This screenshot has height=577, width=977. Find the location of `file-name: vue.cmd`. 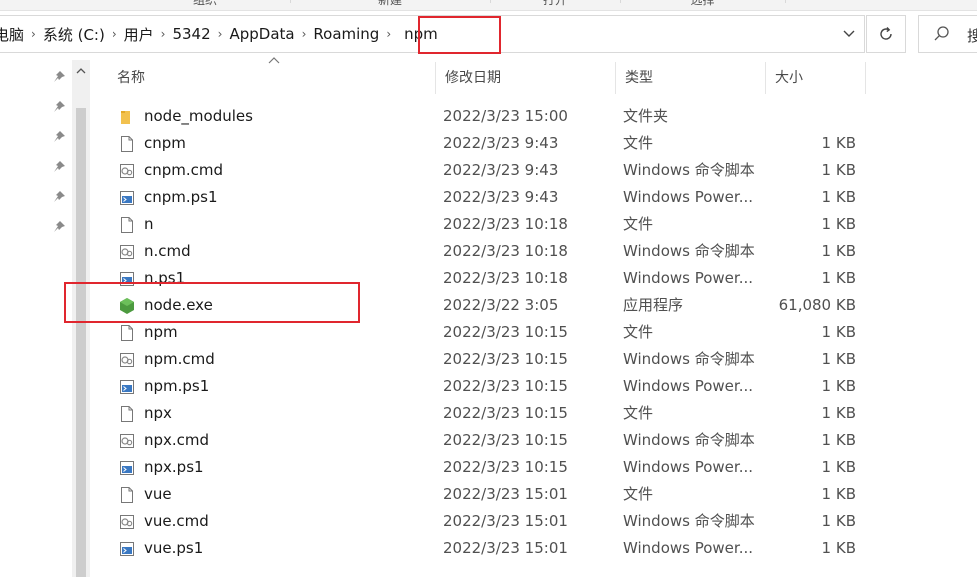

file-name: vue.cmd is located at coordinates (176, 521).